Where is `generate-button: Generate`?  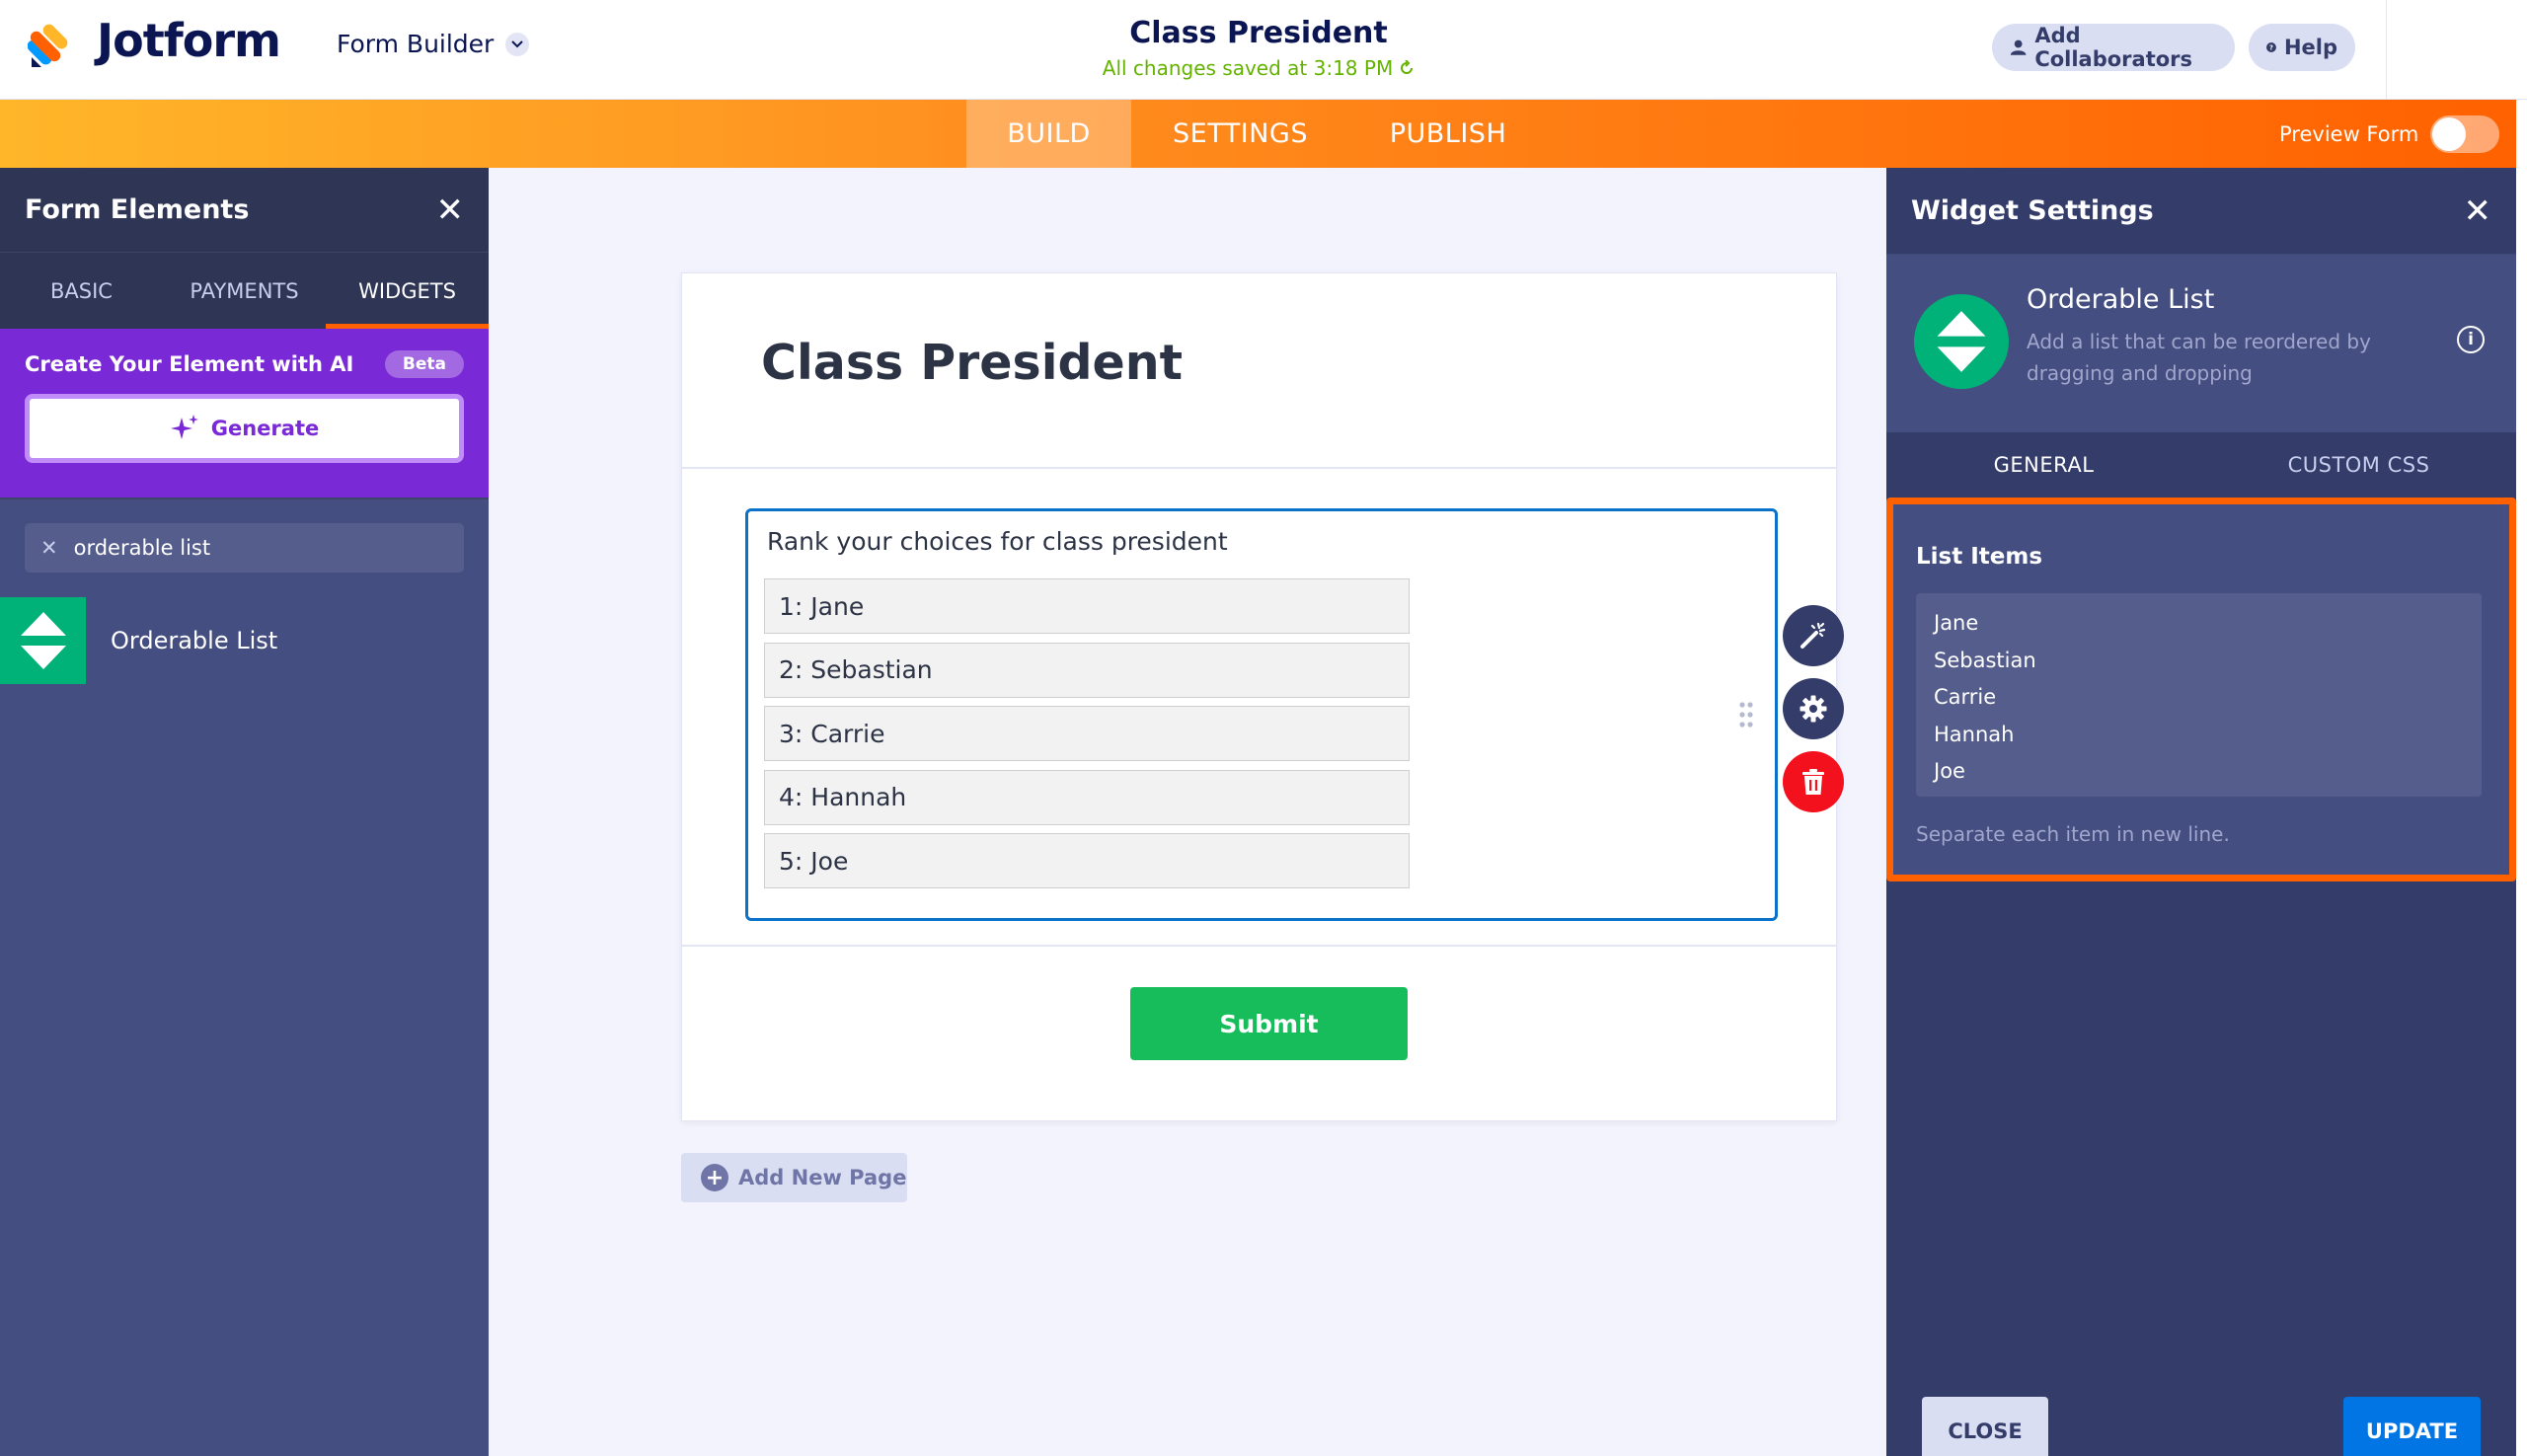
generate-button: Generate is located at coordinates (244, 428).